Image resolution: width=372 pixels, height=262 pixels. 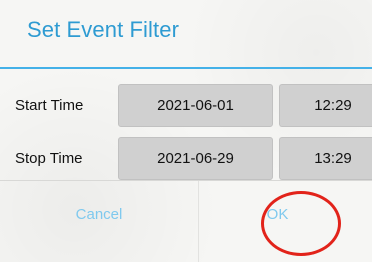 I want to click on cancel-button-label: Cancel, so click(x=99, y=214).